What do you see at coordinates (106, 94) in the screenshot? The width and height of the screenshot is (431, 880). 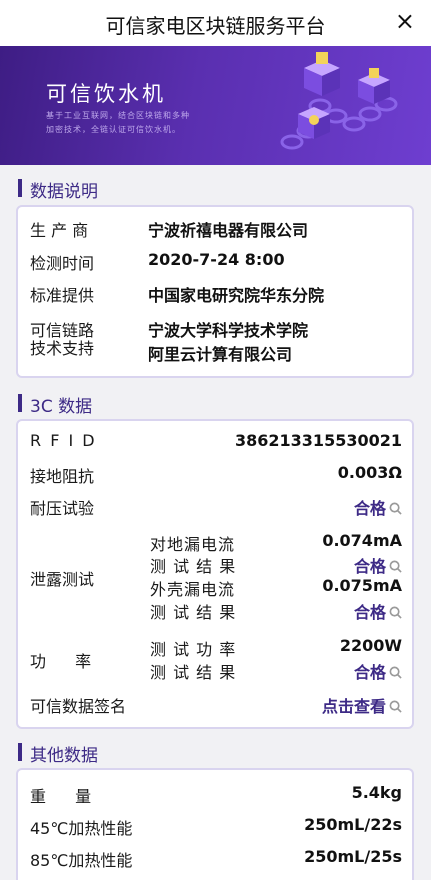 I see `banner-title: 可信饮水机` at bounding box center [106, 94].